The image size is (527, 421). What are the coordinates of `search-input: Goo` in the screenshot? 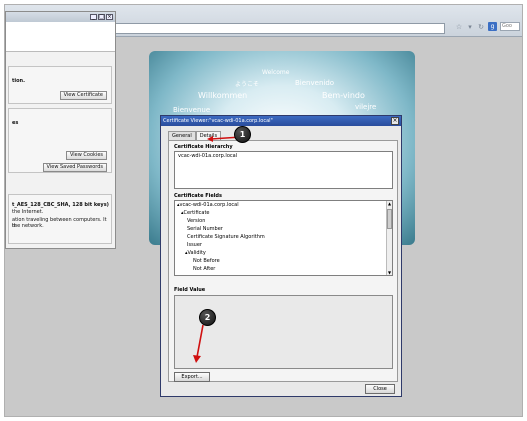 It's located at (510, 26).